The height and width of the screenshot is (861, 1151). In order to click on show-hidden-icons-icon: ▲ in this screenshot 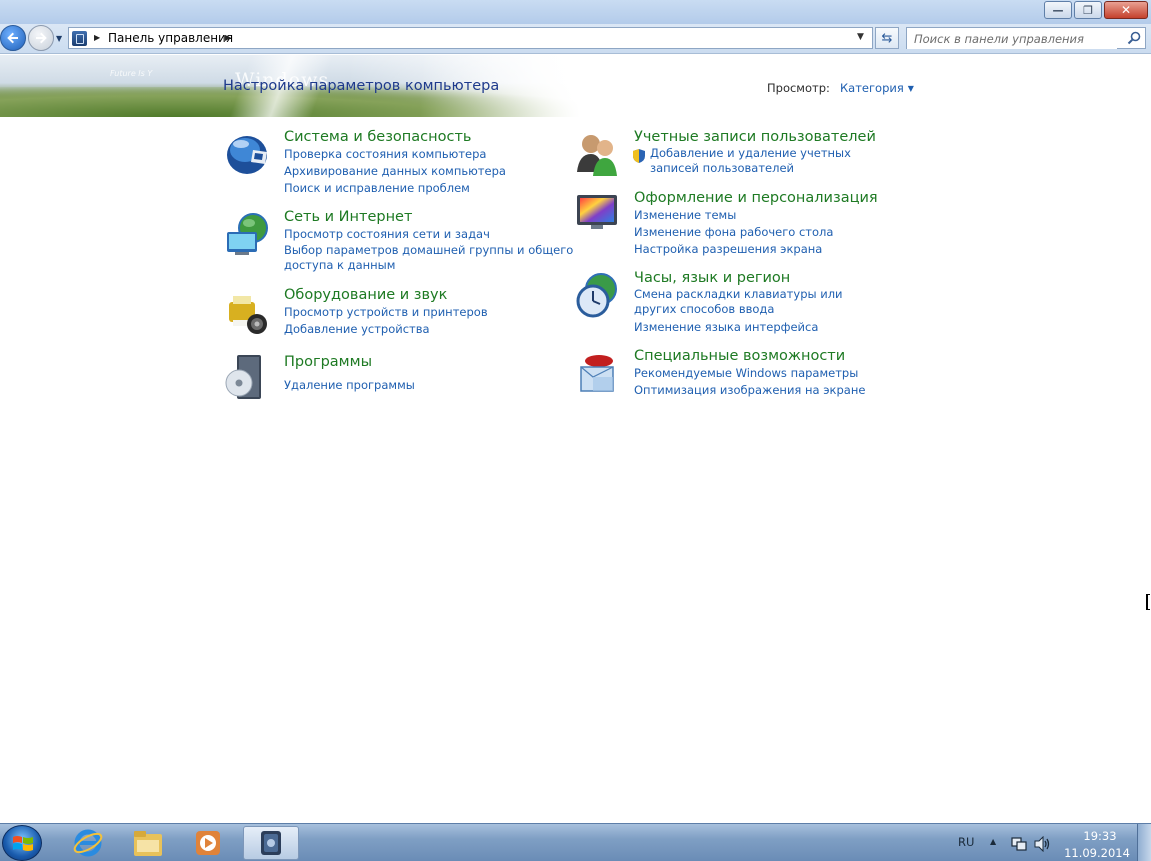, I will do `click(993, 841)`.